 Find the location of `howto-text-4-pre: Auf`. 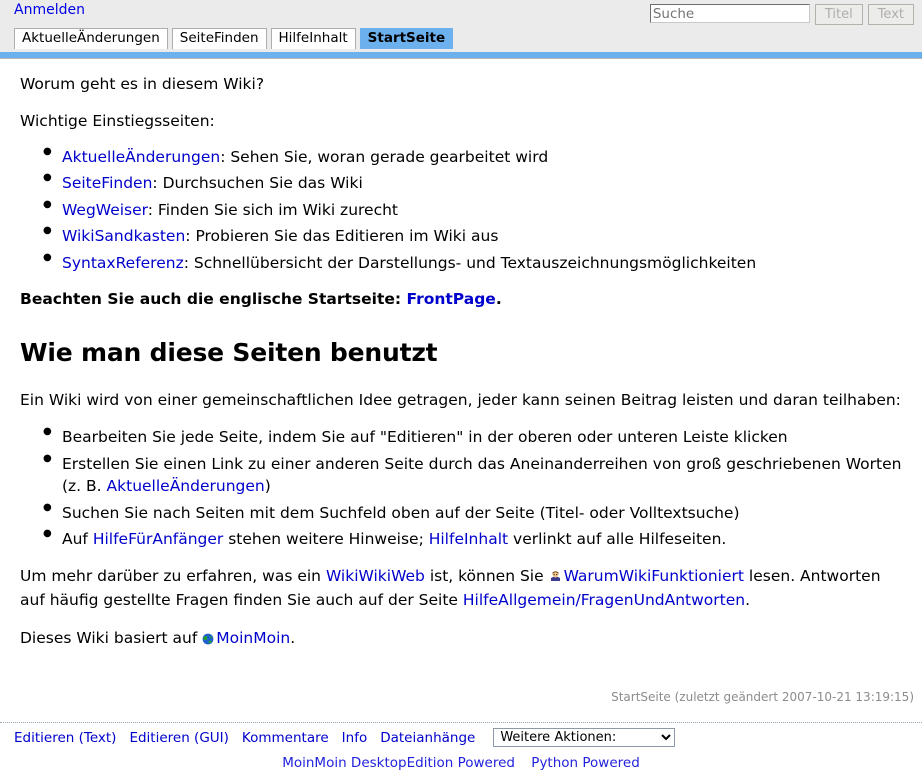

howto-text-4-pre: Auf is located at coordinates (77, 539).